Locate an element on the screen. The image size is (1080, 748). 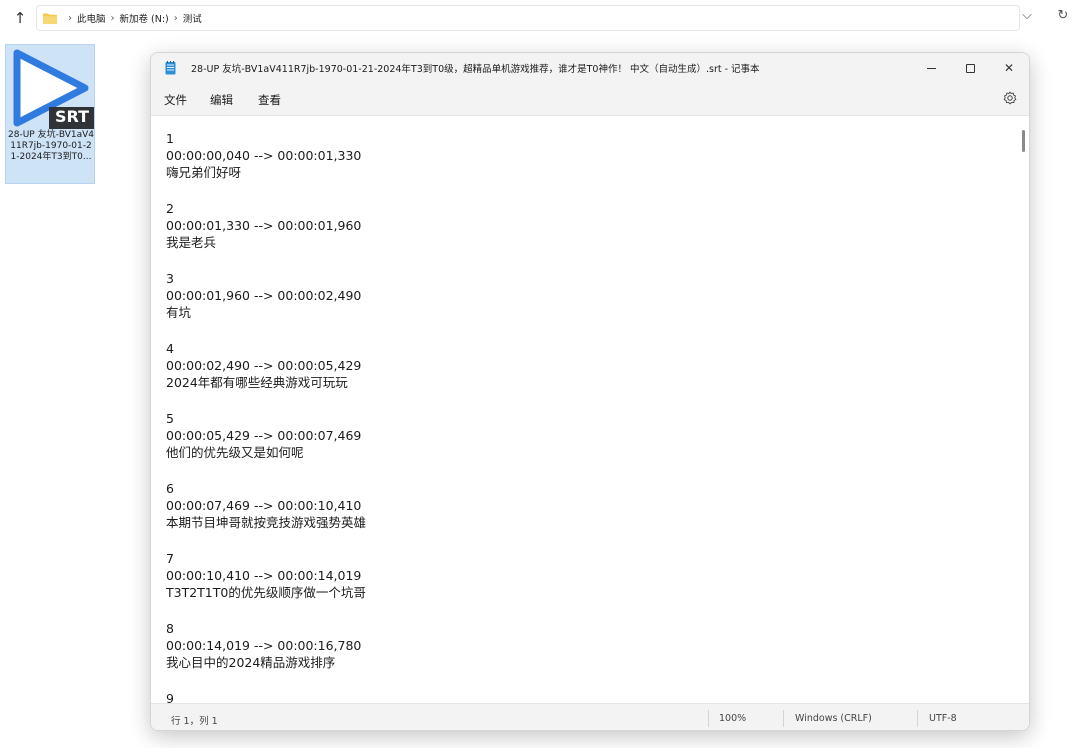
maximize-icon is located at coordinates (970, 68).